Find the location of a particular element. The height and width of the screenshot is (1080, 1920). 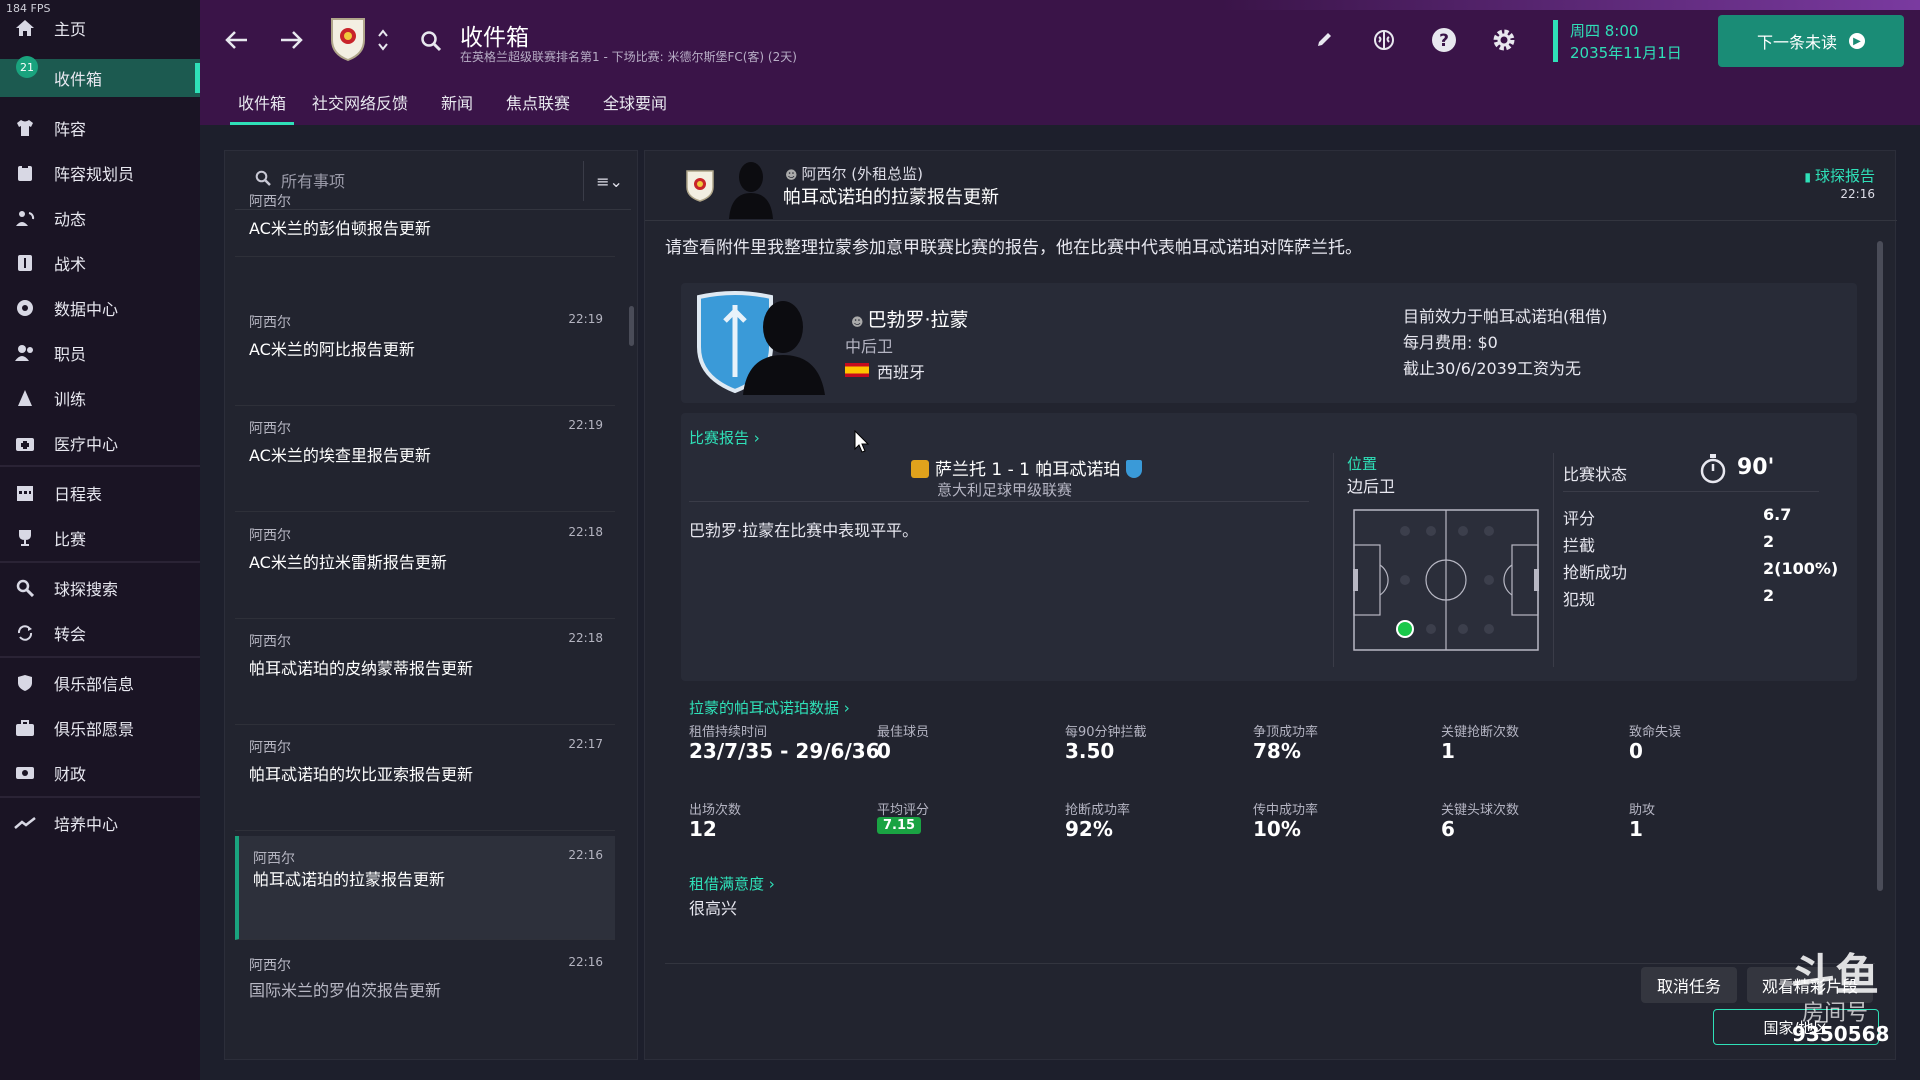

loan-data-value: 3.50 is located at coordinates (1090, 751).